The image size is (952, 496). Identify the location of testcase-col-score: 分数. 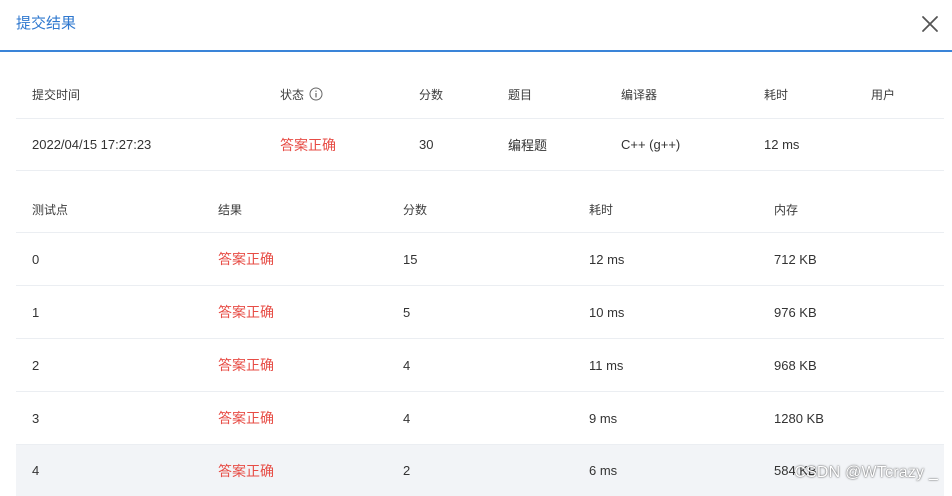
(415, 209).